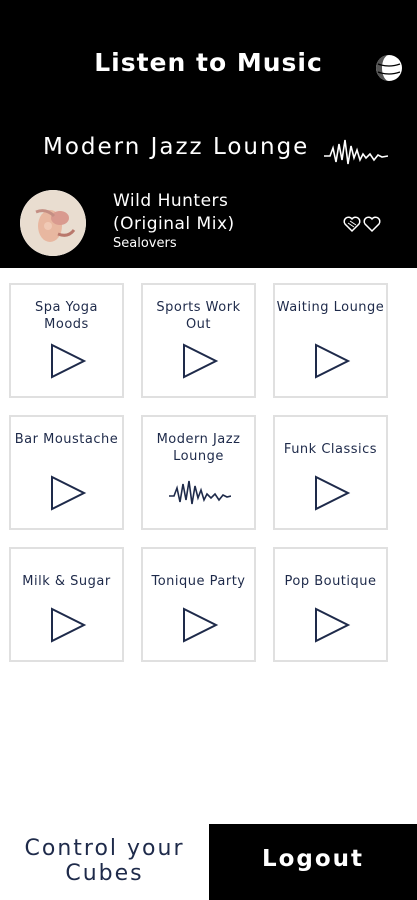 Image resolution: width=417 pixels, height=900 pixels. I want to click on playlist-tile-milk-sugar: Milk & Sugar, so click(66, 604).